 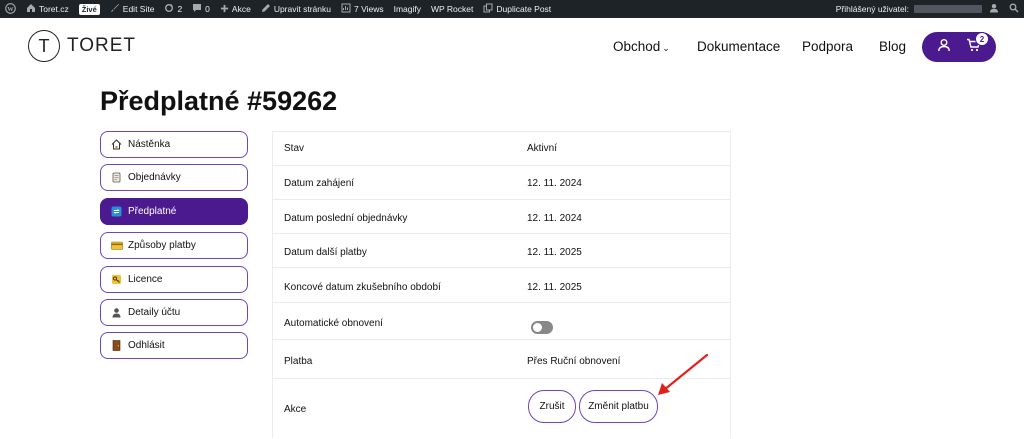 I want to click on sidebar-item-label: Detaily účtu, so click(x=154, y=312).